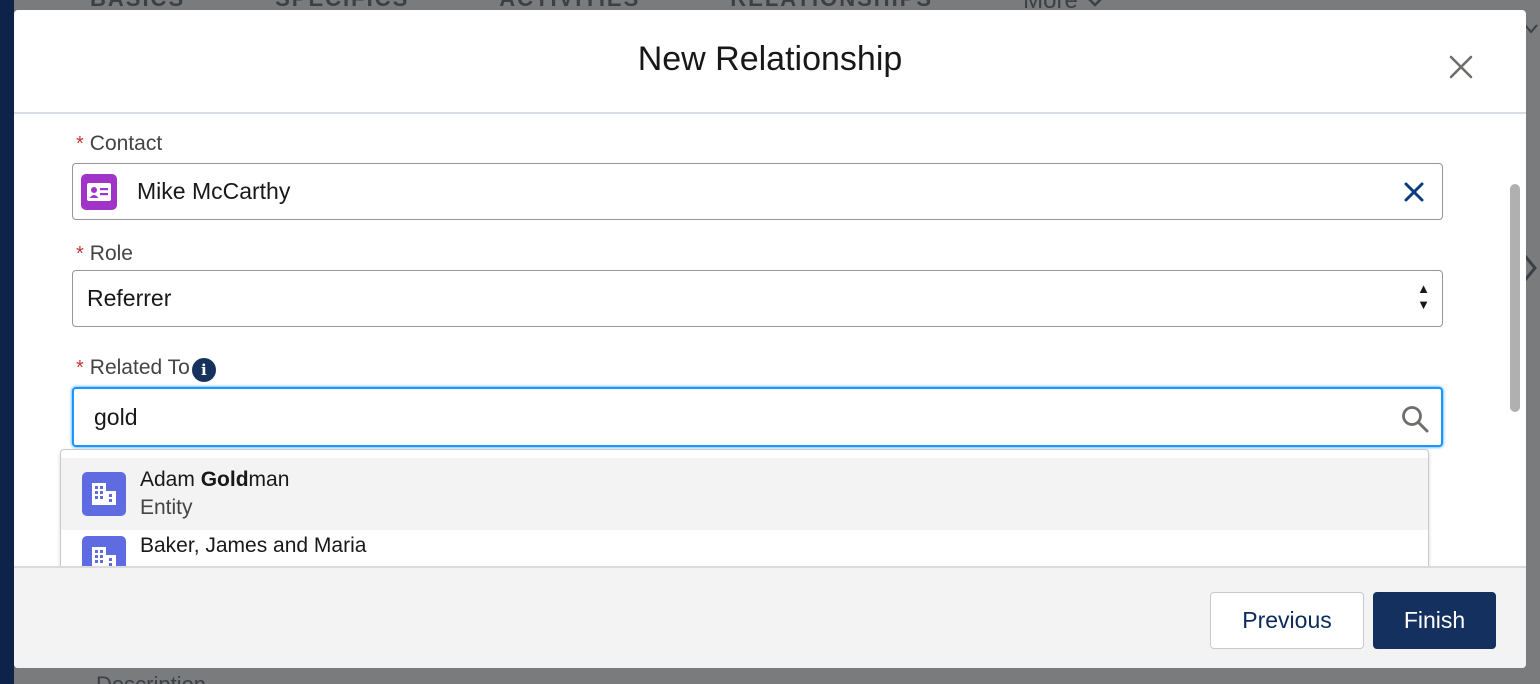 This screenshot has width=1540, height=684. Describe the element at coordinates (99, 191) in the screenshot. I see `contact-card-icon` at that location.